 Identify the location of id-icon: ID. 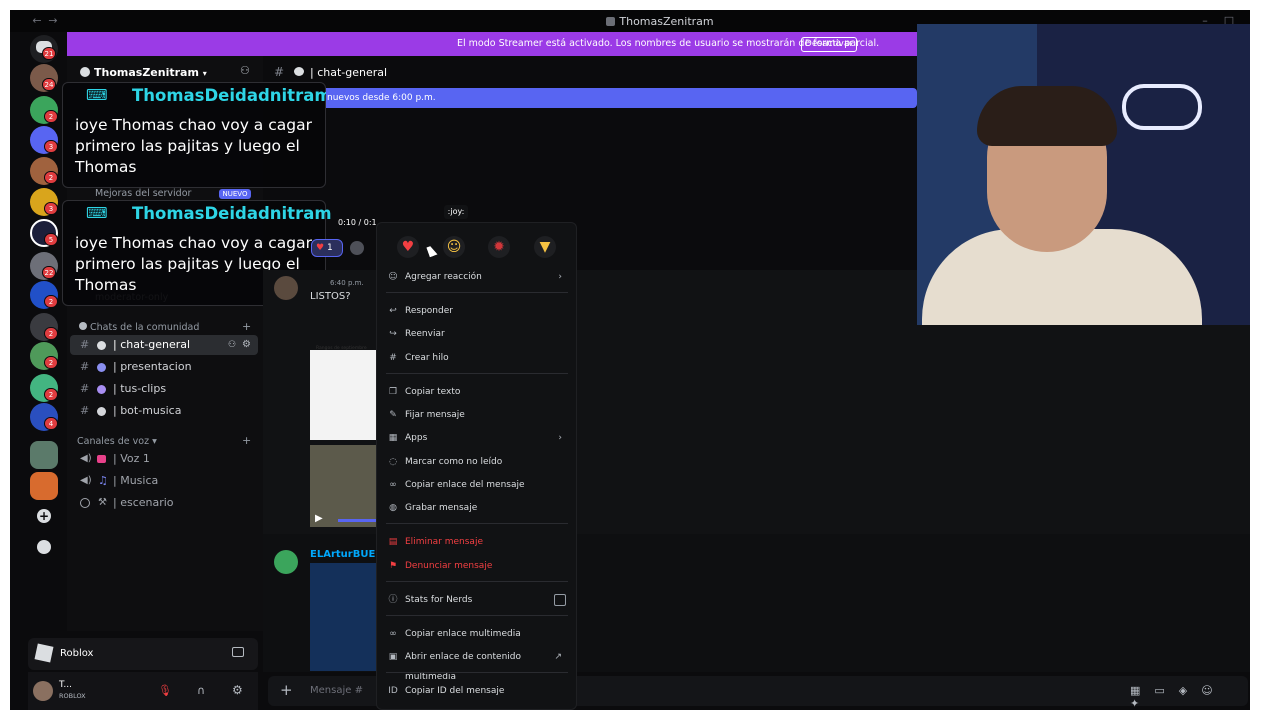
(393, 691).